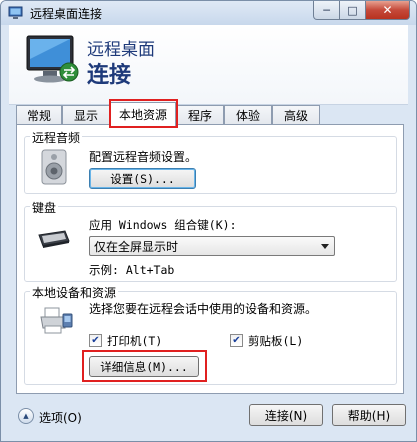 The width and height of the screenshot is (417, 442). Describe the element at coordinates (54, 239) in the screenshot. I see `keyboard-icon` at that location.